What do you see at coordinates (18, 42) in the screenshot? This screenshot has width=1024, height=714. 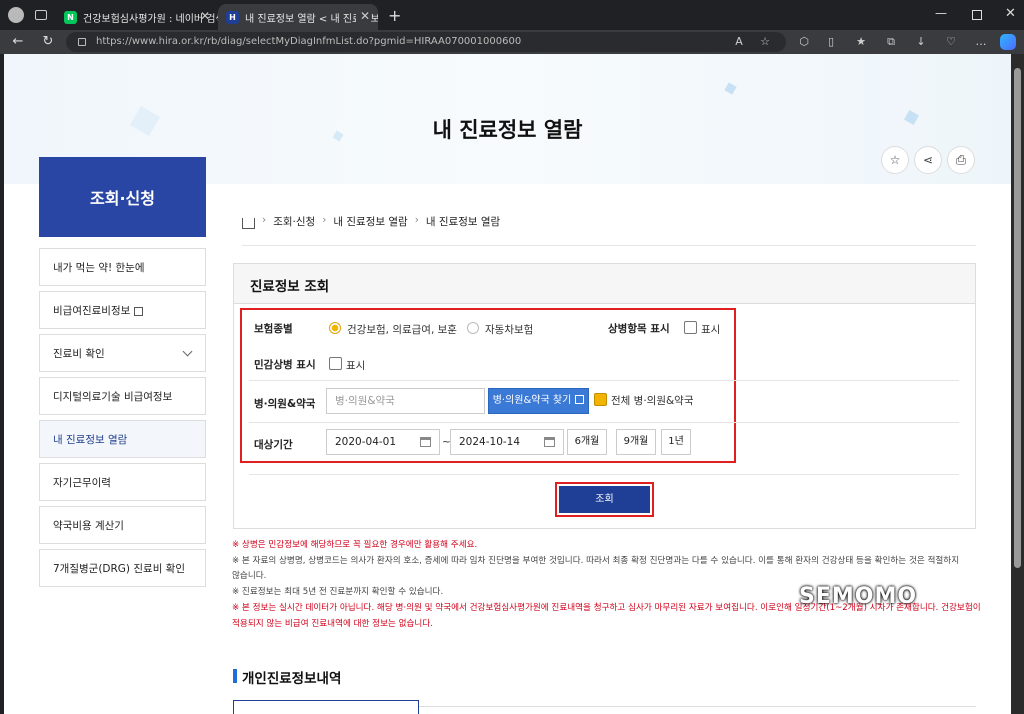 I see `back-icon: ←` at bounding box center [18, 42].